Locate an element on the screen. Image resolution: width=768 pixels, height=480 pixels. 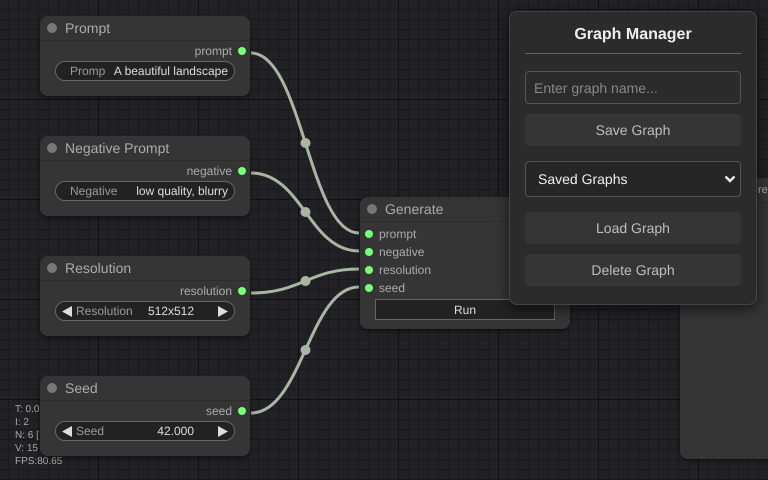
panel-button: Delete Graph is located at coordinates (633, 270).